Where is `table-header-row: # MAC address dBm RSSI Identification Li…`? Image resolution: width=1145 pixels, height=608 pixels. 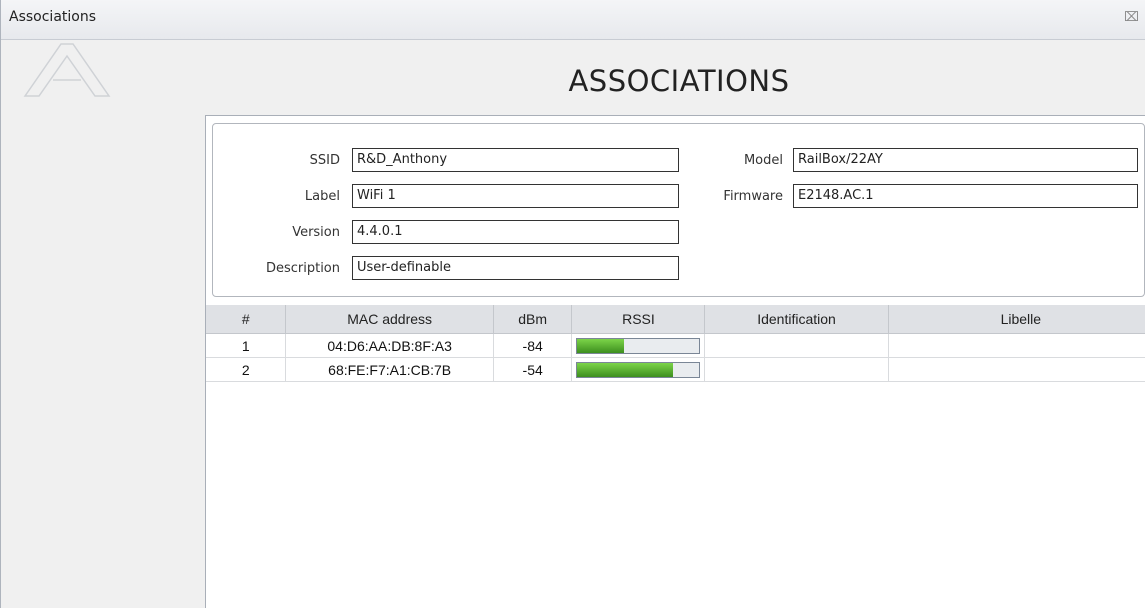 table-header-row: # MAC address dBm RSSI Identification Li… is located at coordinates (675, 319).